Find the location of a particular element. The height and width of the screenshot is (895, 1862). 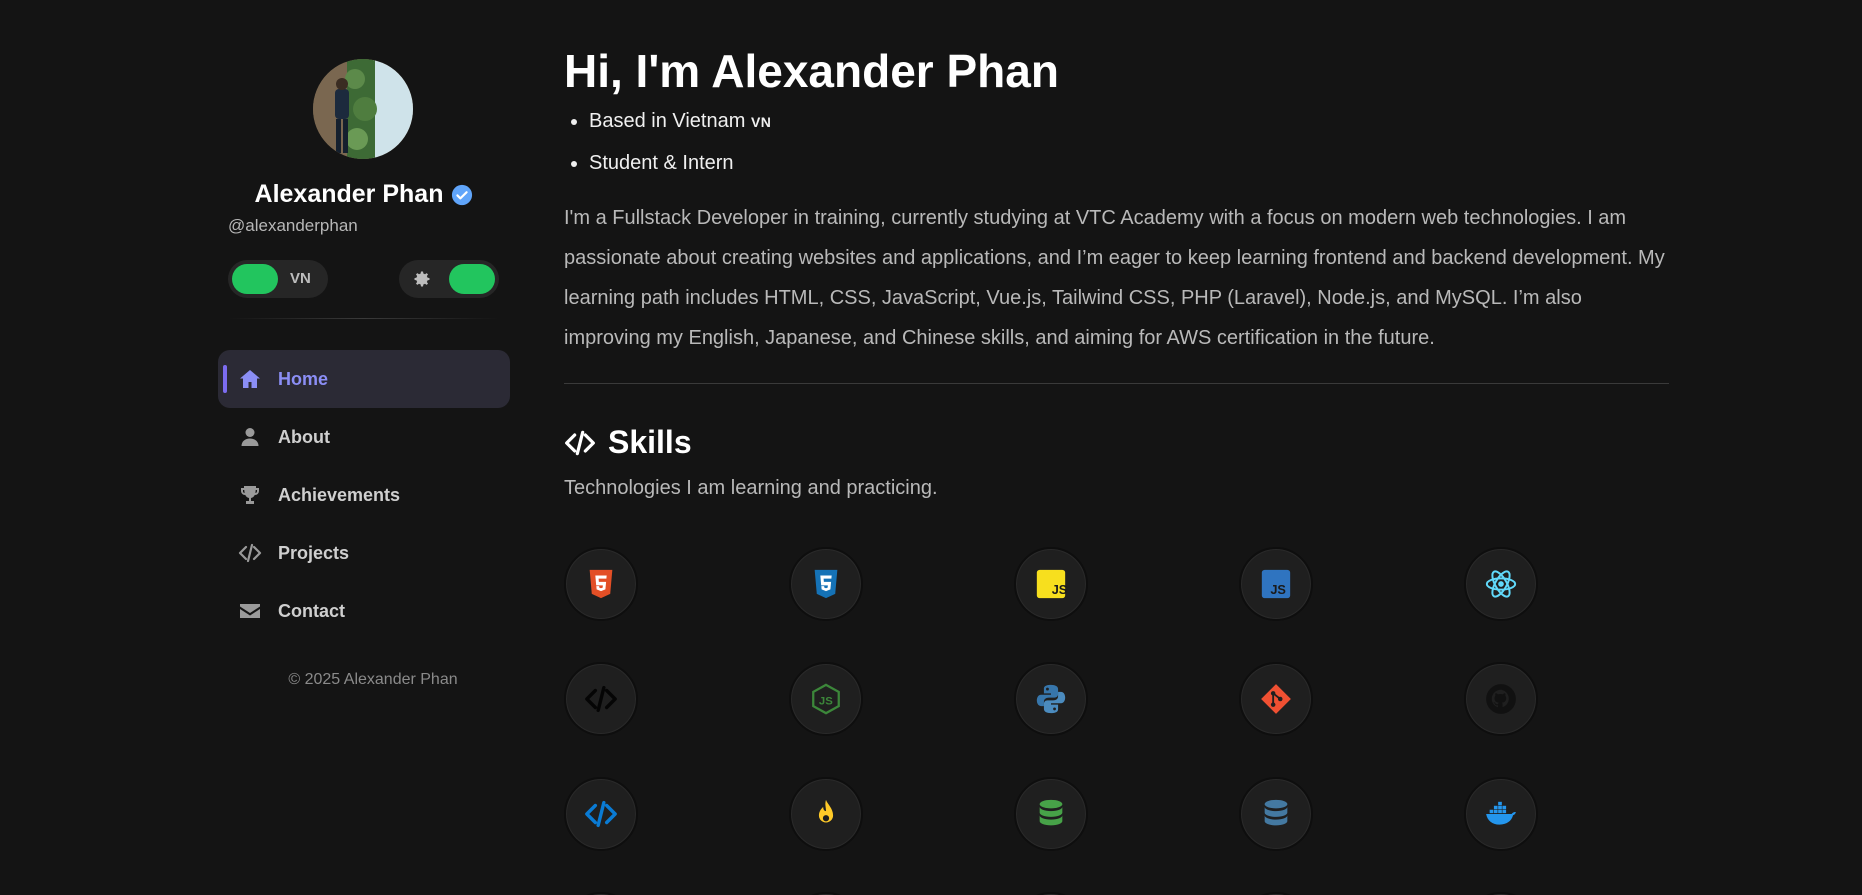

typescript-js-icon: JS is located at coordinates (1276, 584).